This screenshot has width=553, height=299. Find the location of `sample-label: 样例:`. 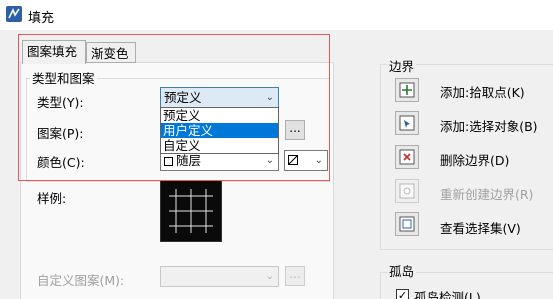

sample-label: 样例: is located at coordinates (52, 198).